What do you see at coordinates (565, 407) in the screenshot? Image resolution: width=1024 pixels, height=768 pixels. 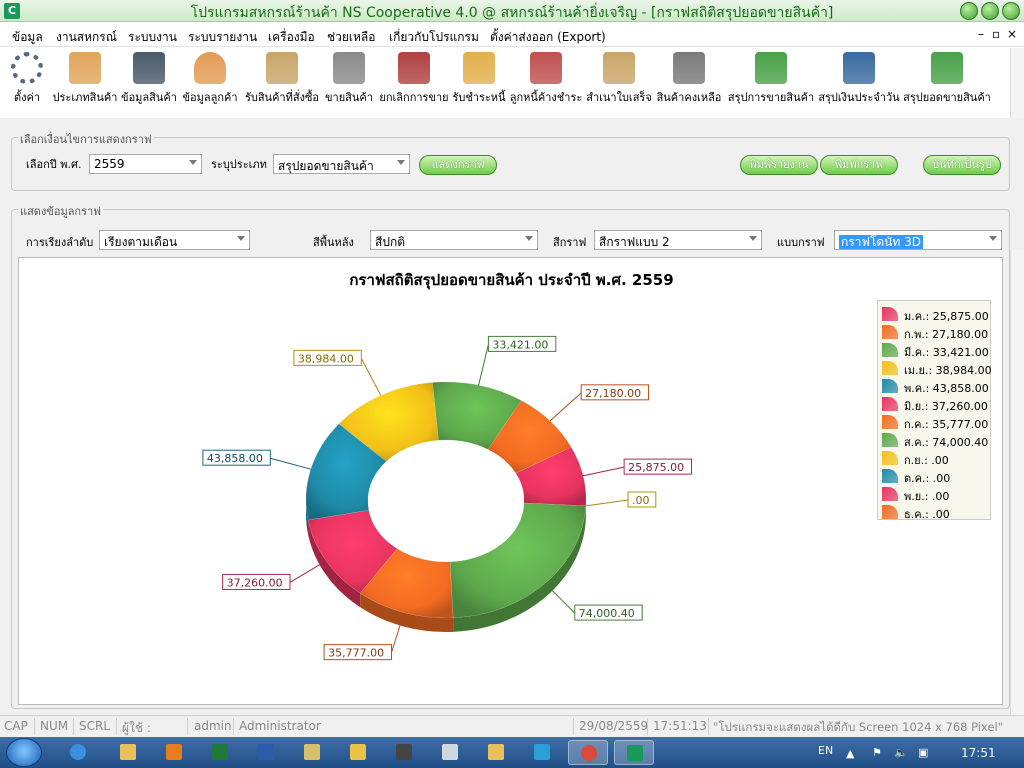 I see `callout-line` at bounding box center [565, 407].